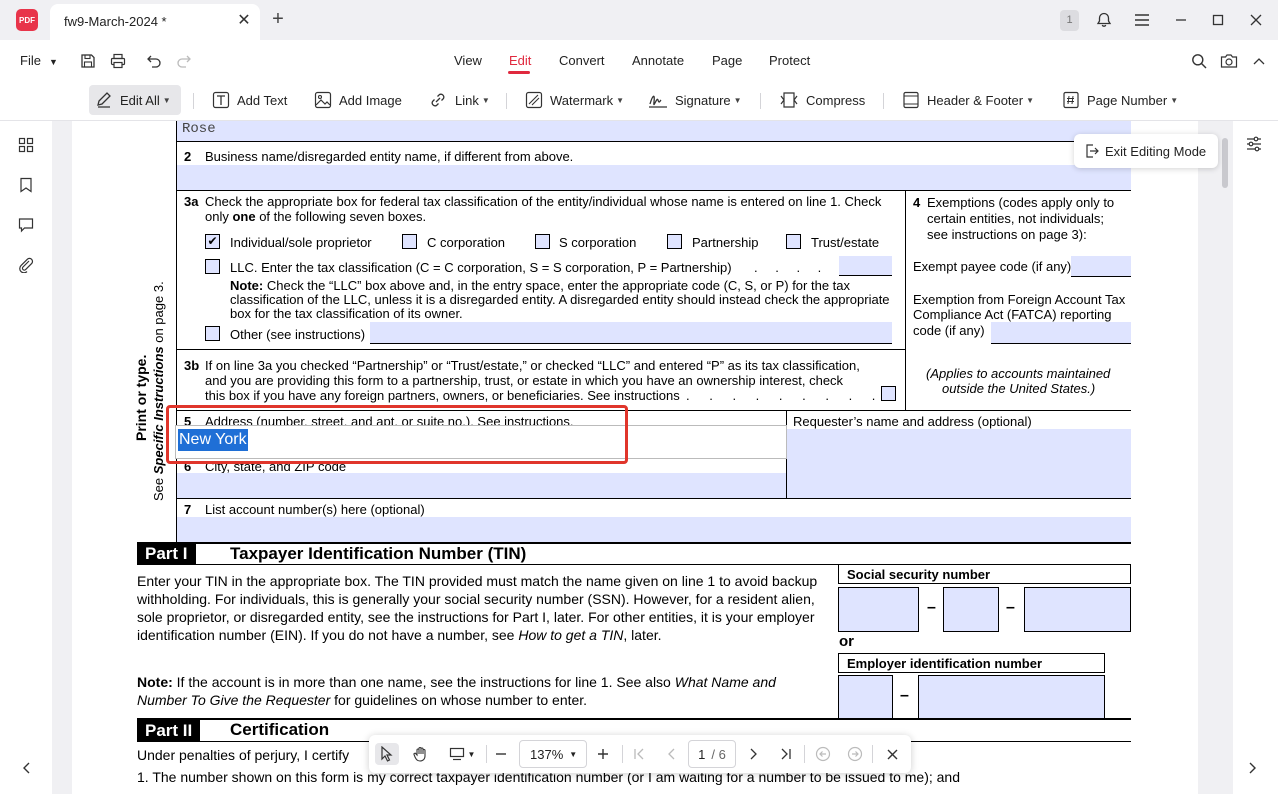 Image resolution: width=1278 pixels, height=794 pixels. I want to click on new-tab-icon: +, so click(278, 19).